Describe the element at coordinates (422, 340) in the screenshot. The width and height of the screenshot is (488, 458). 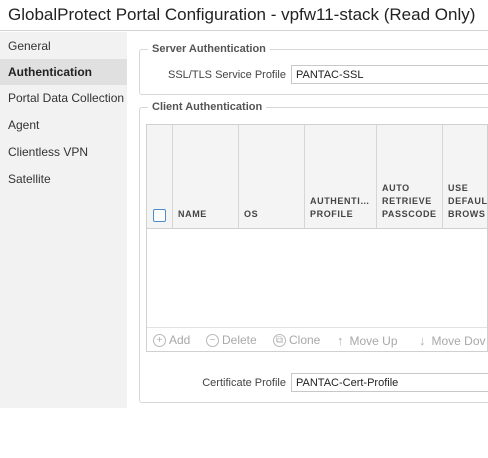
I see `arrow-down-icon: ↓` at that location.